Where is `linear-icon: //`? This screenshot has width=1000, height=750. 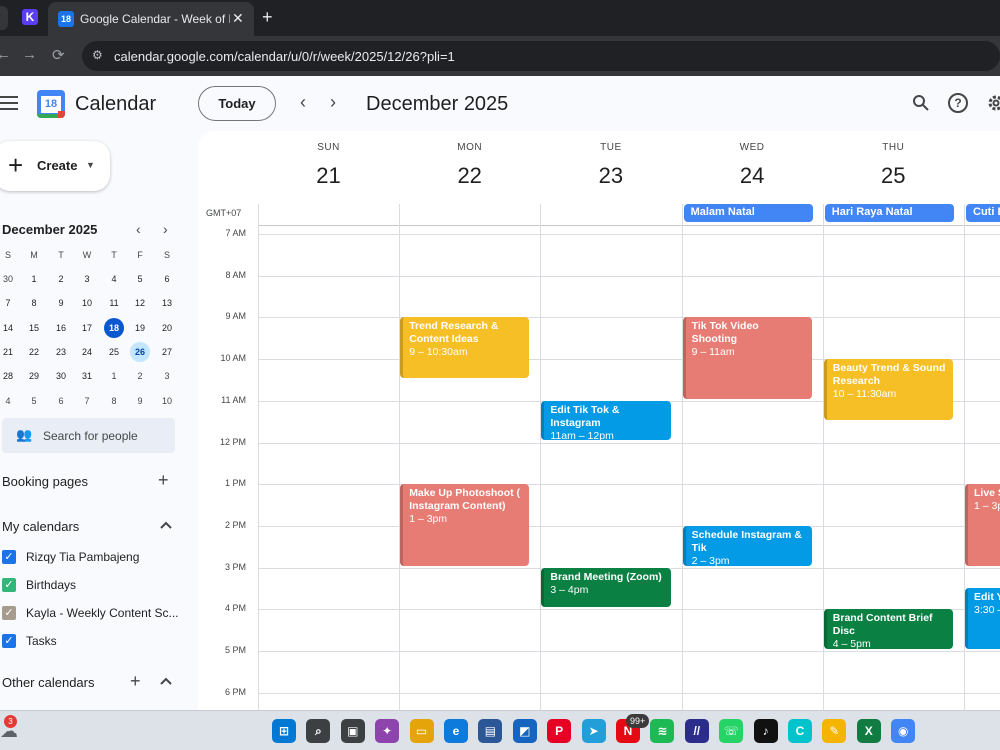
linear-icon: // is located at coordinates (696, 731).